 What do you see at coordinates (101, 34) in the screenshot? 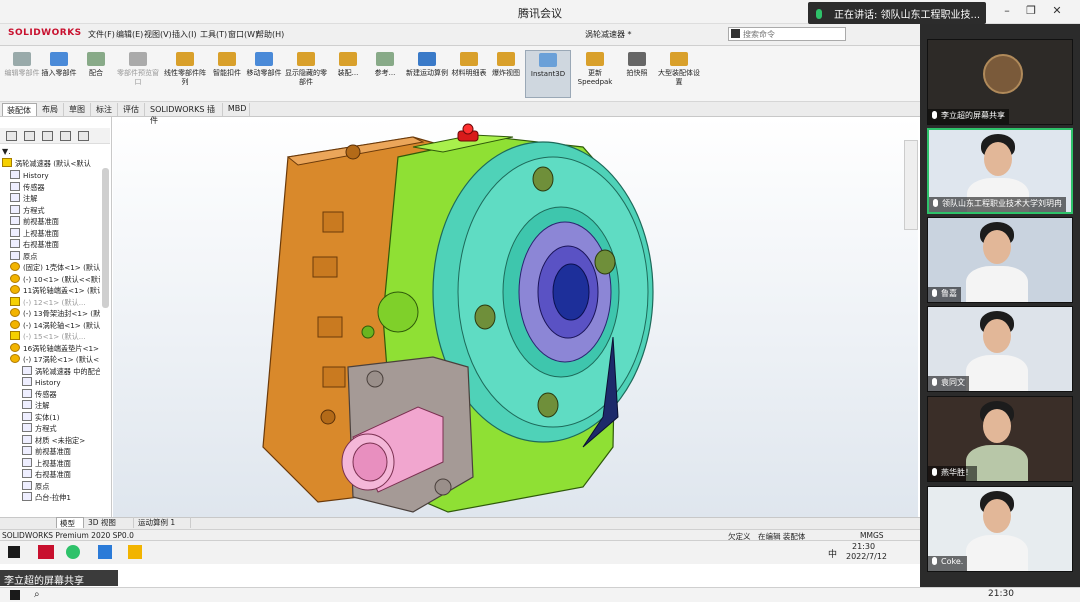
I see `menu-item: 文件(F)` at bounding box center [101, 34].